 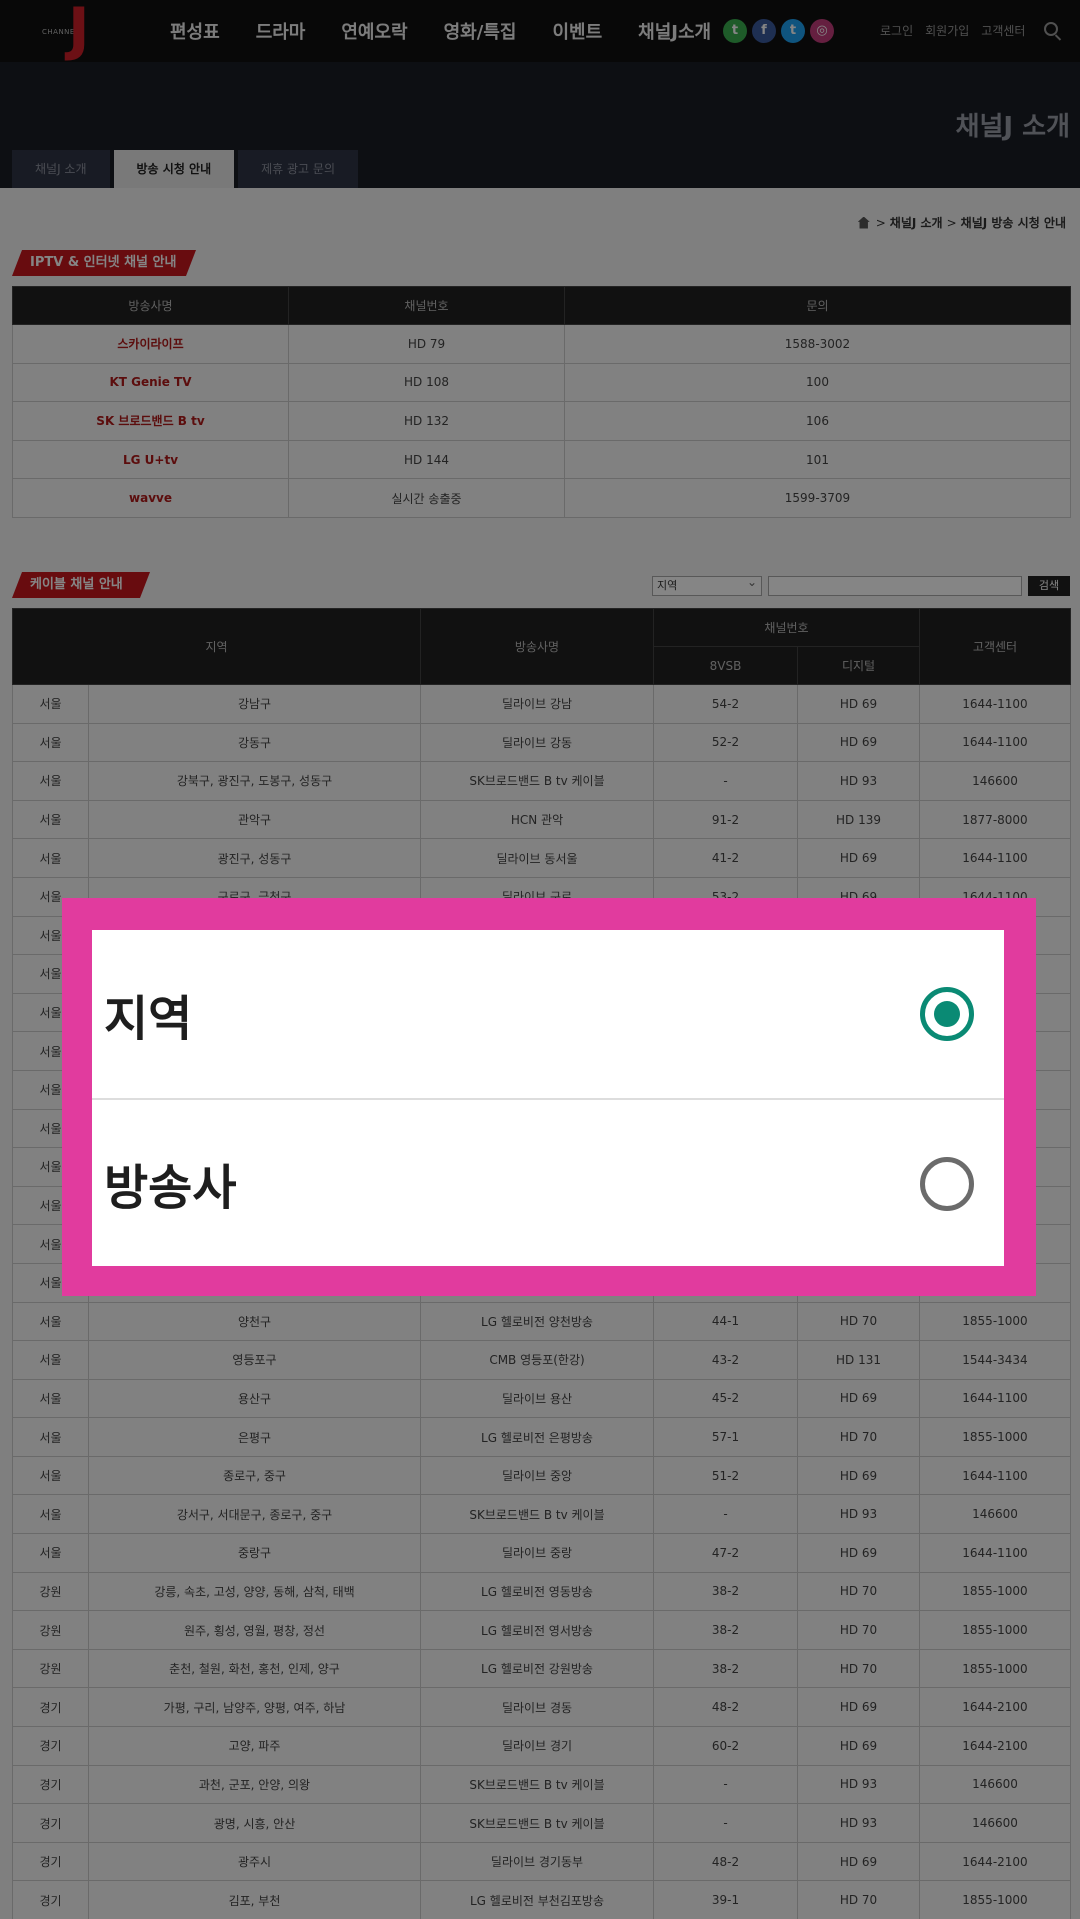 I want to click on option-broadcaster: 방송사, so click(x=548, y=1182).